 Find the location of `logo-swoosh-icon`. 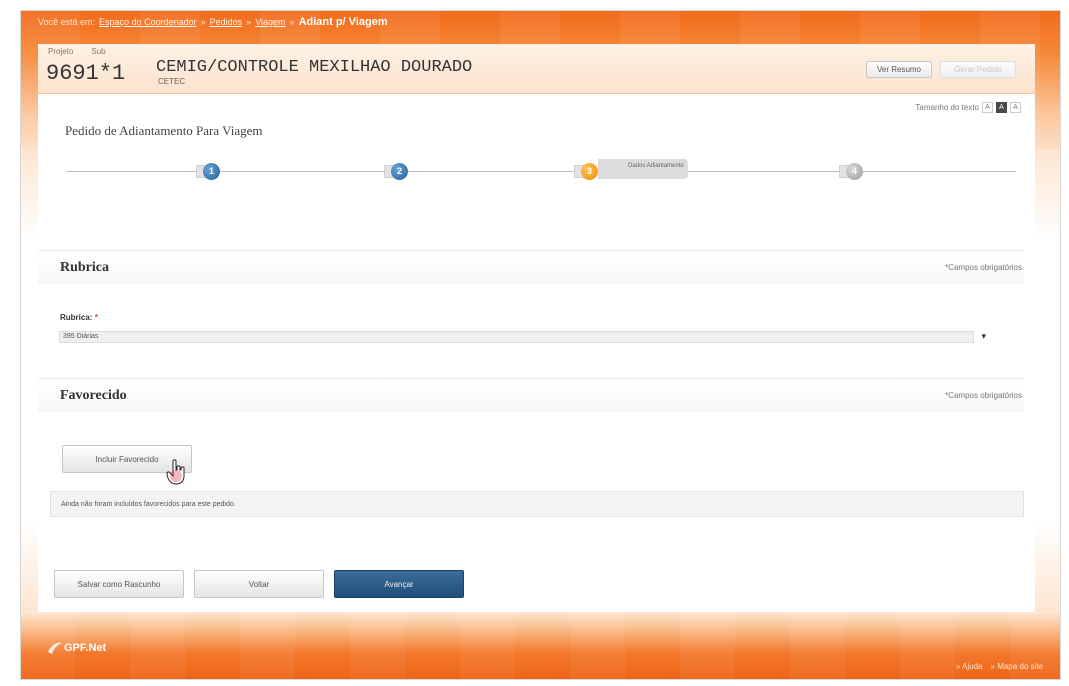

logo-swoosh-icon is located at coordinates (55, 648).